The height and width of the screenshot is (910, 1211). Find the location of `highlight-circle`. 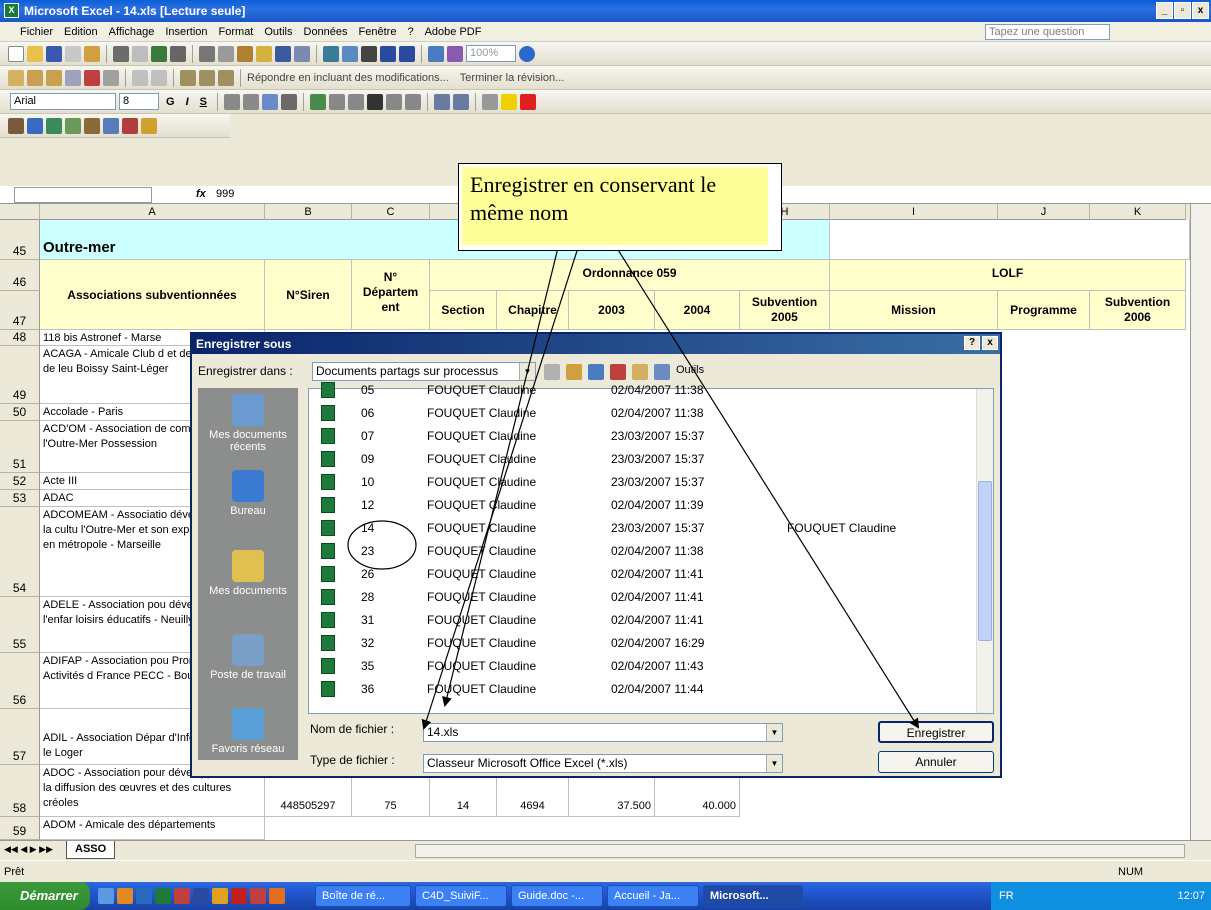

highlight-circle is located at coordinates (382, 545).